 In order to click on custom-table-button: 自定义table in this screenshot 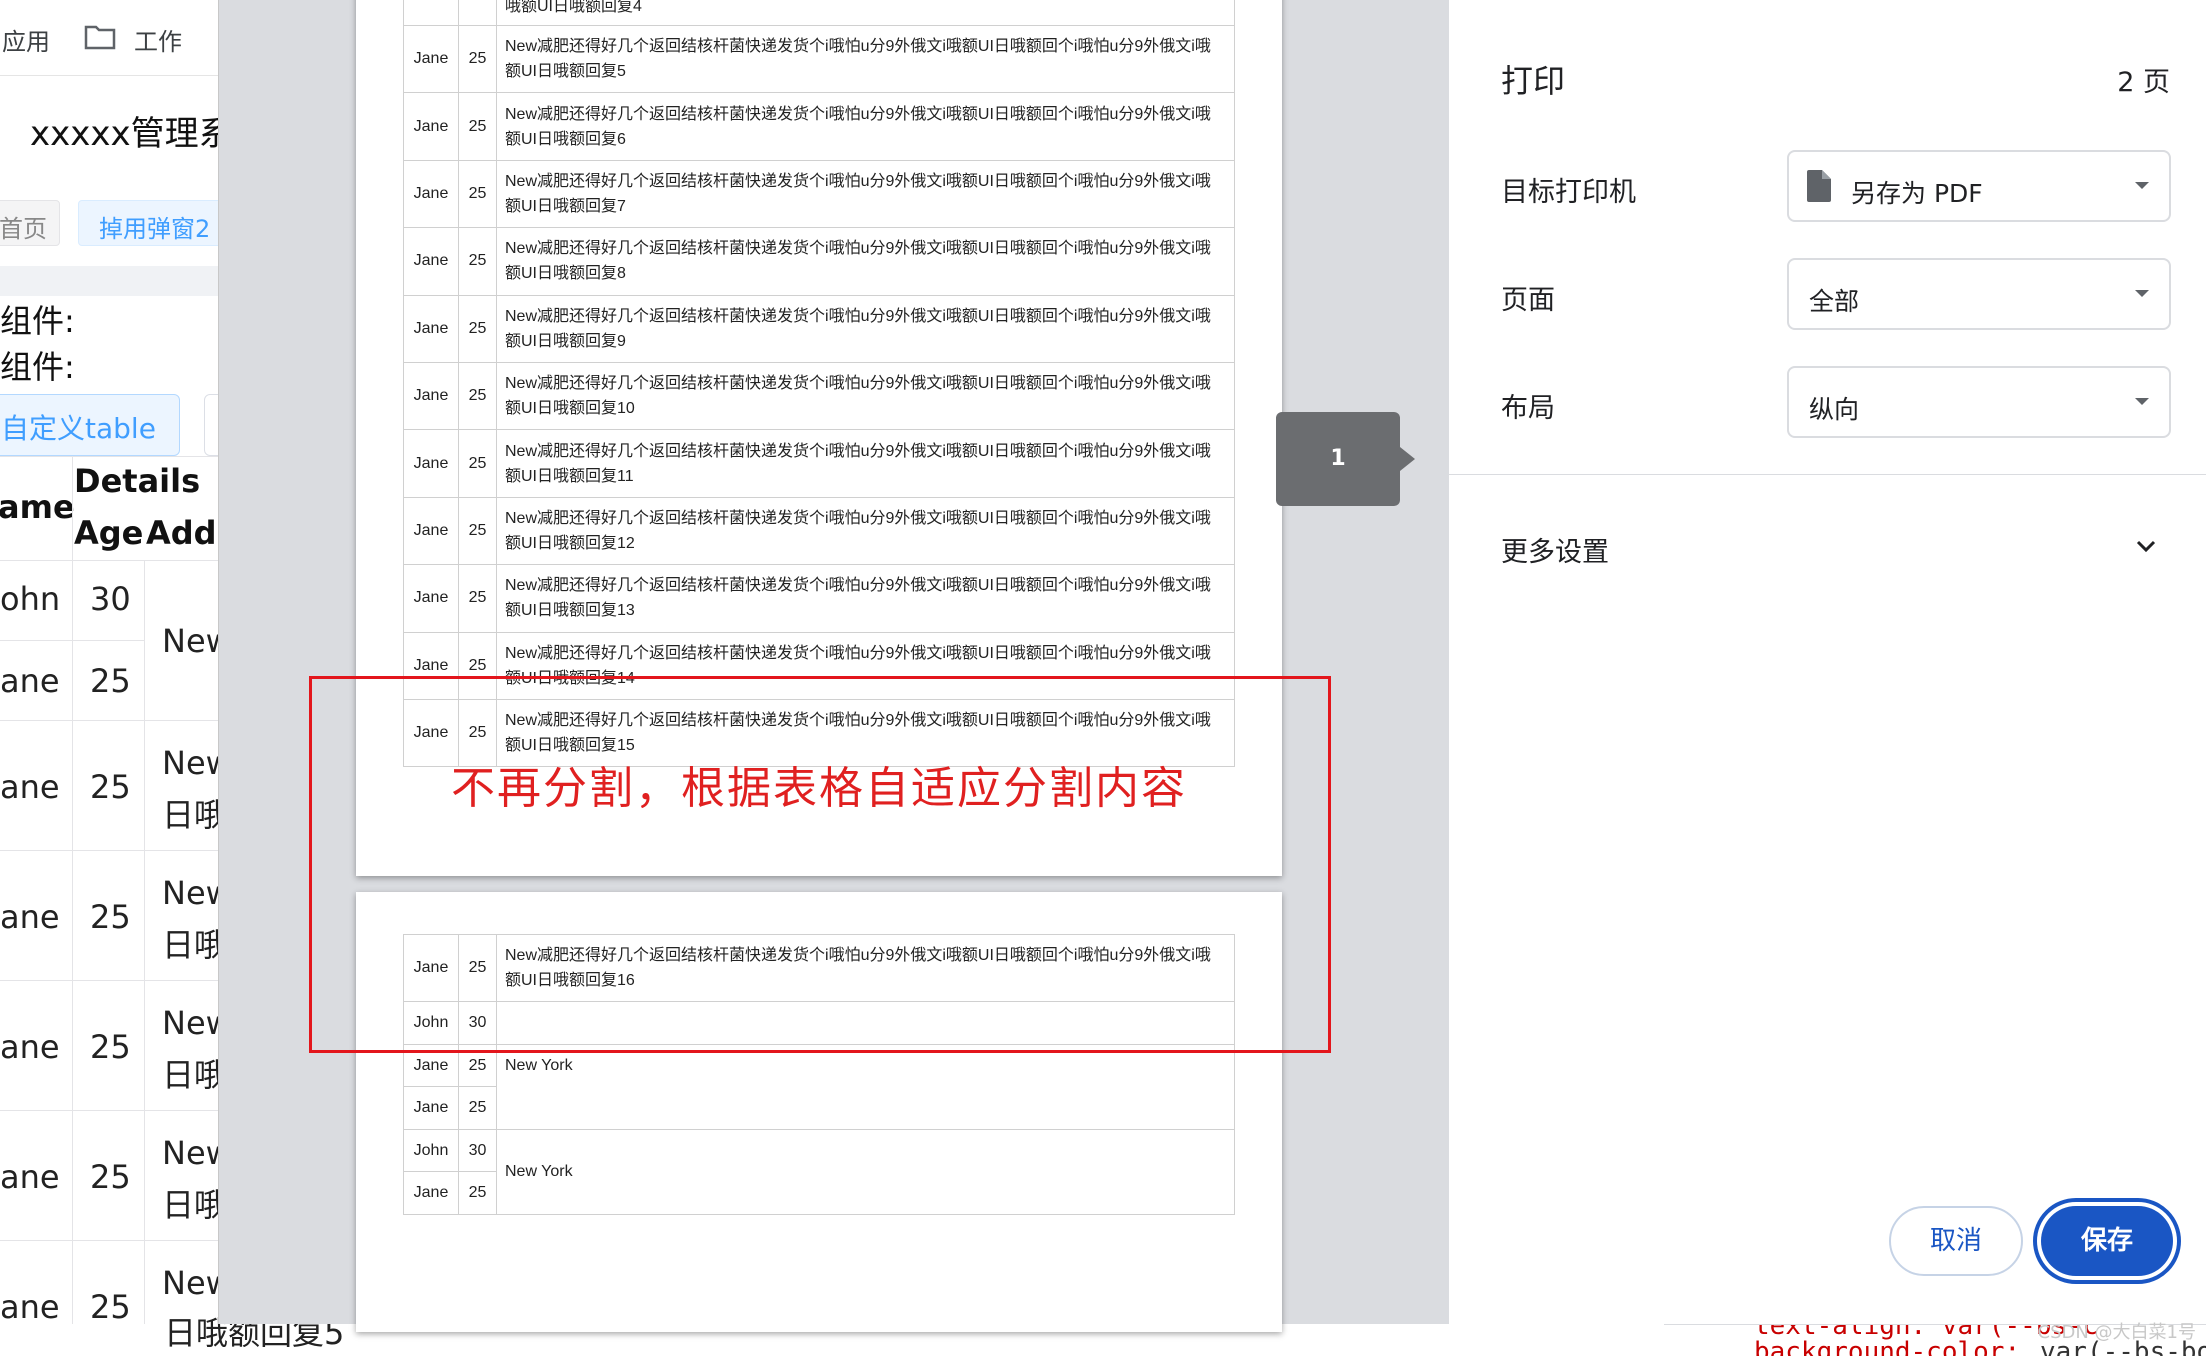, I will do `click(90, 425)`.